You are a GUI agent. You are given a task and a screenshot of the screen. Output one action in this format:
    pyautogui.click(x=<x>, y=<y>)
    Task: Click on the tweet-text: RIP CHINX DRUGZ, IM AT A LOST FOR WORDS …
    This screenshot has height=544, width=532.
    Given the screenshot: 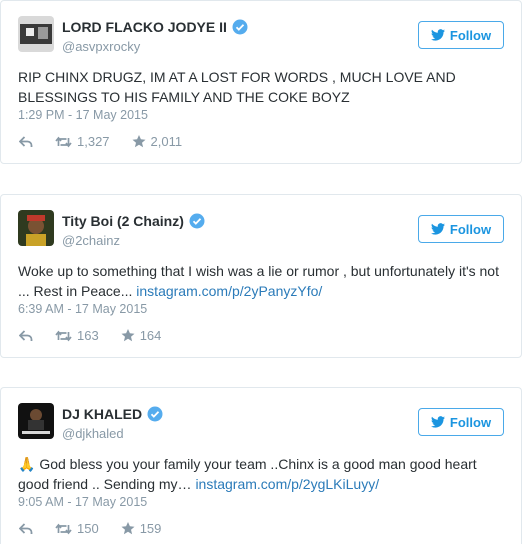 What is the action you would take?
    pyautogui.click(x=260, y=87)
    